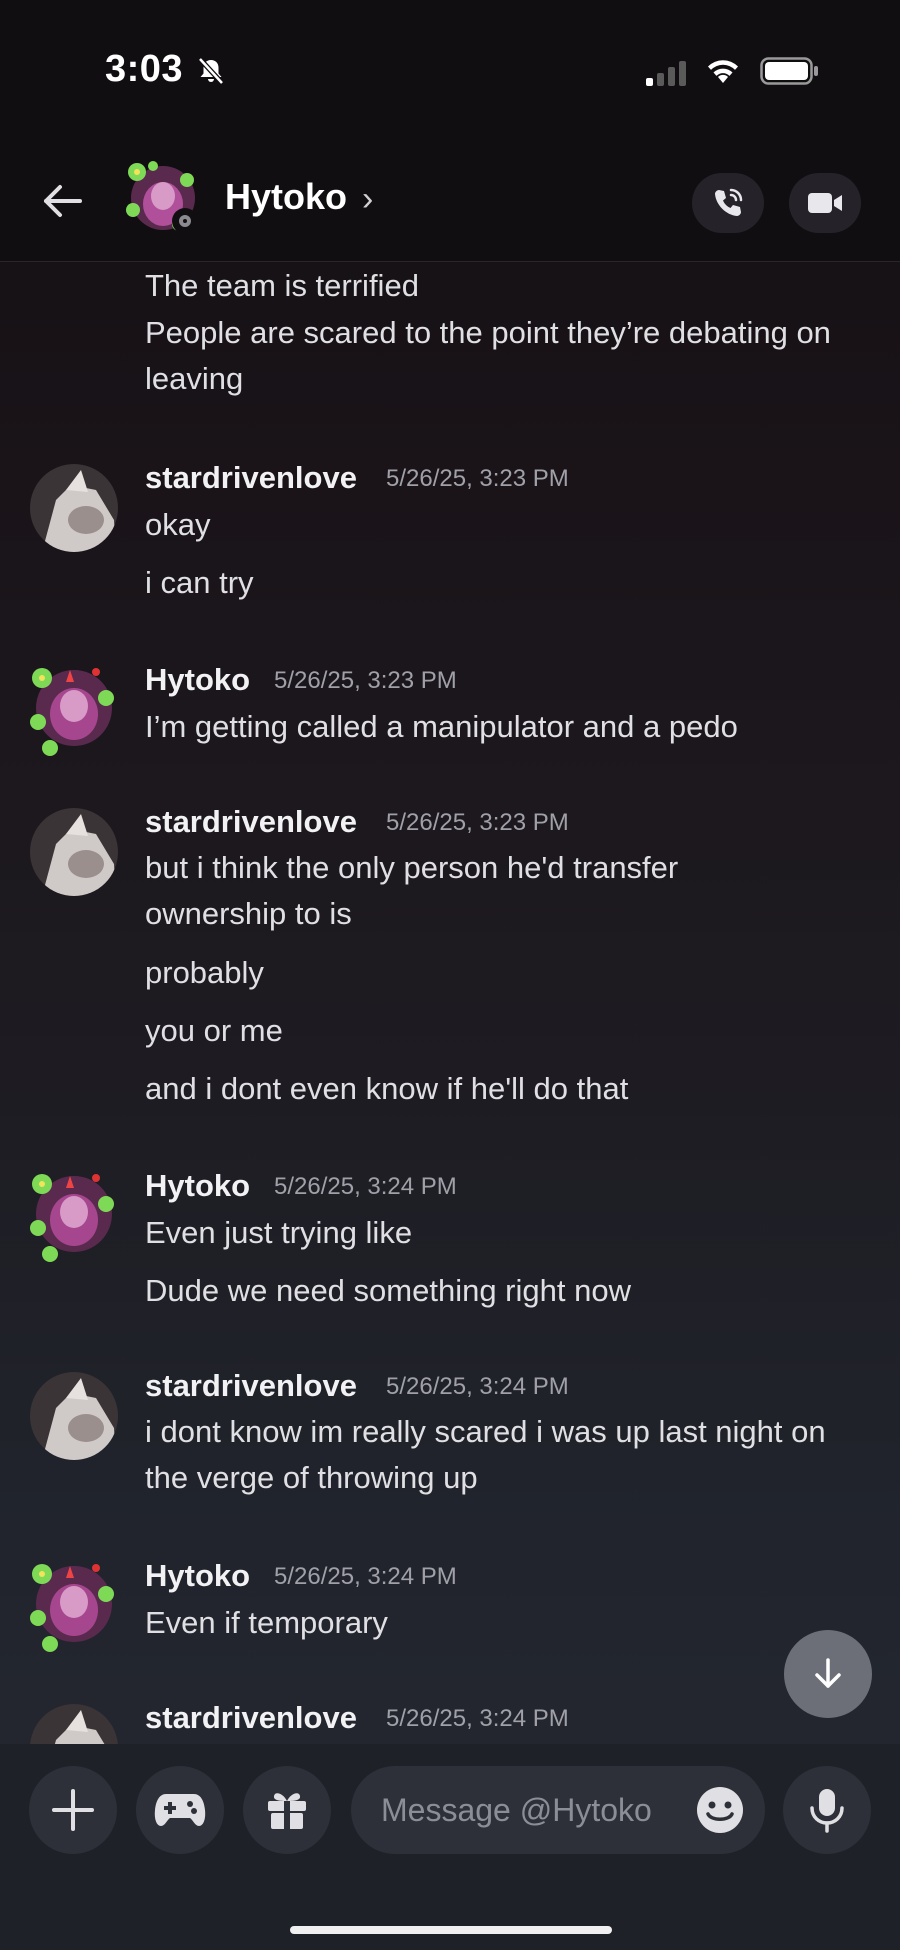  Describe the element at coordinates (214, 1030) in the screenshot. I see `message-text: you or me` at that location.